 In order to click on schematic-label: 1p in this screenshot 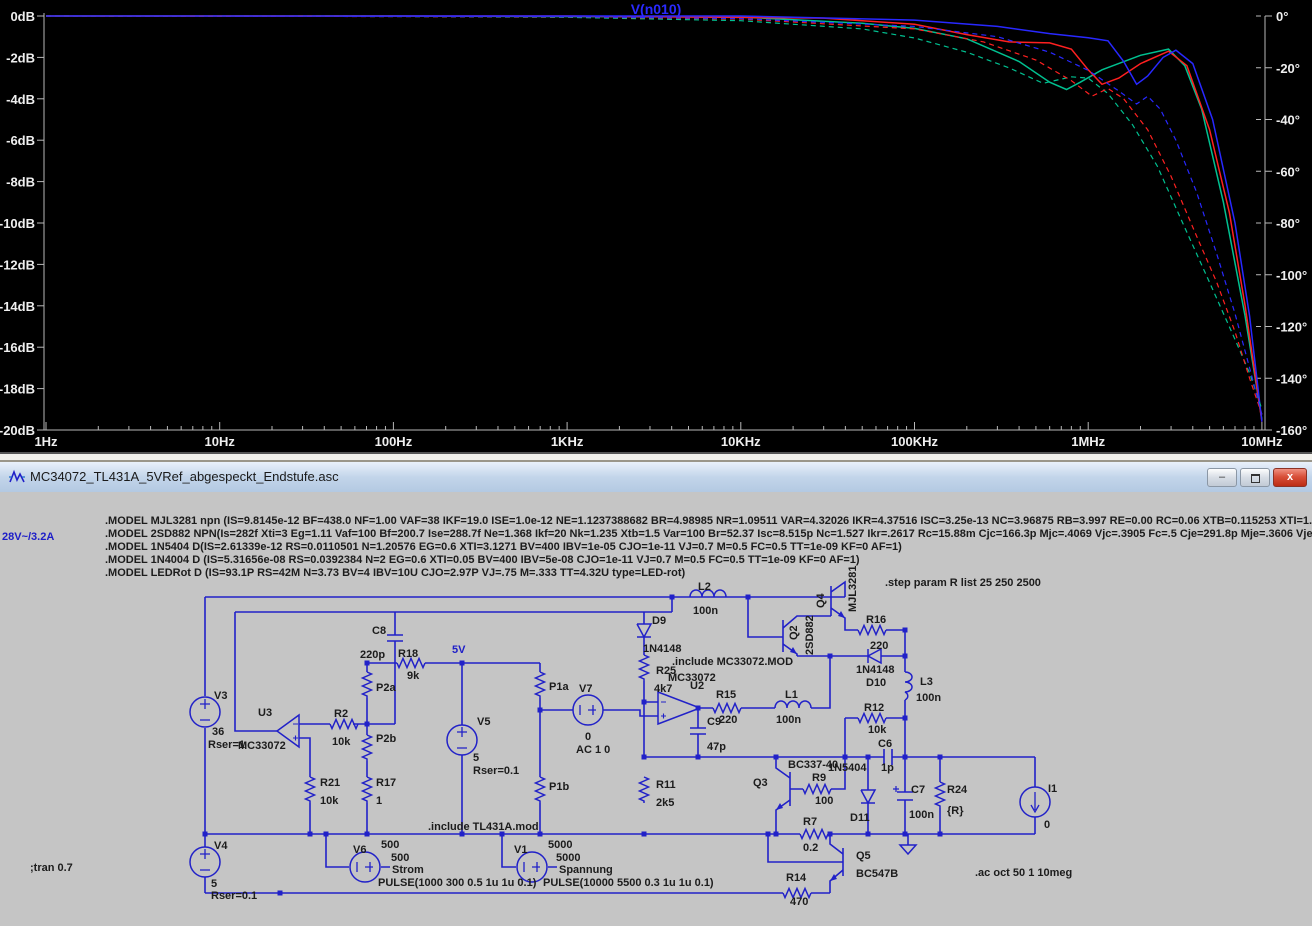, I will do `click(887, 768)`.